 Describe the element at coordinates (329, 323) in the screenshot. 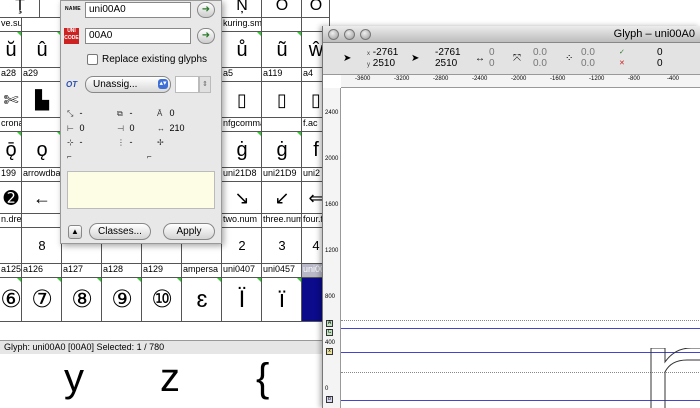

I see `guide-handle-ascender: A` at that location.